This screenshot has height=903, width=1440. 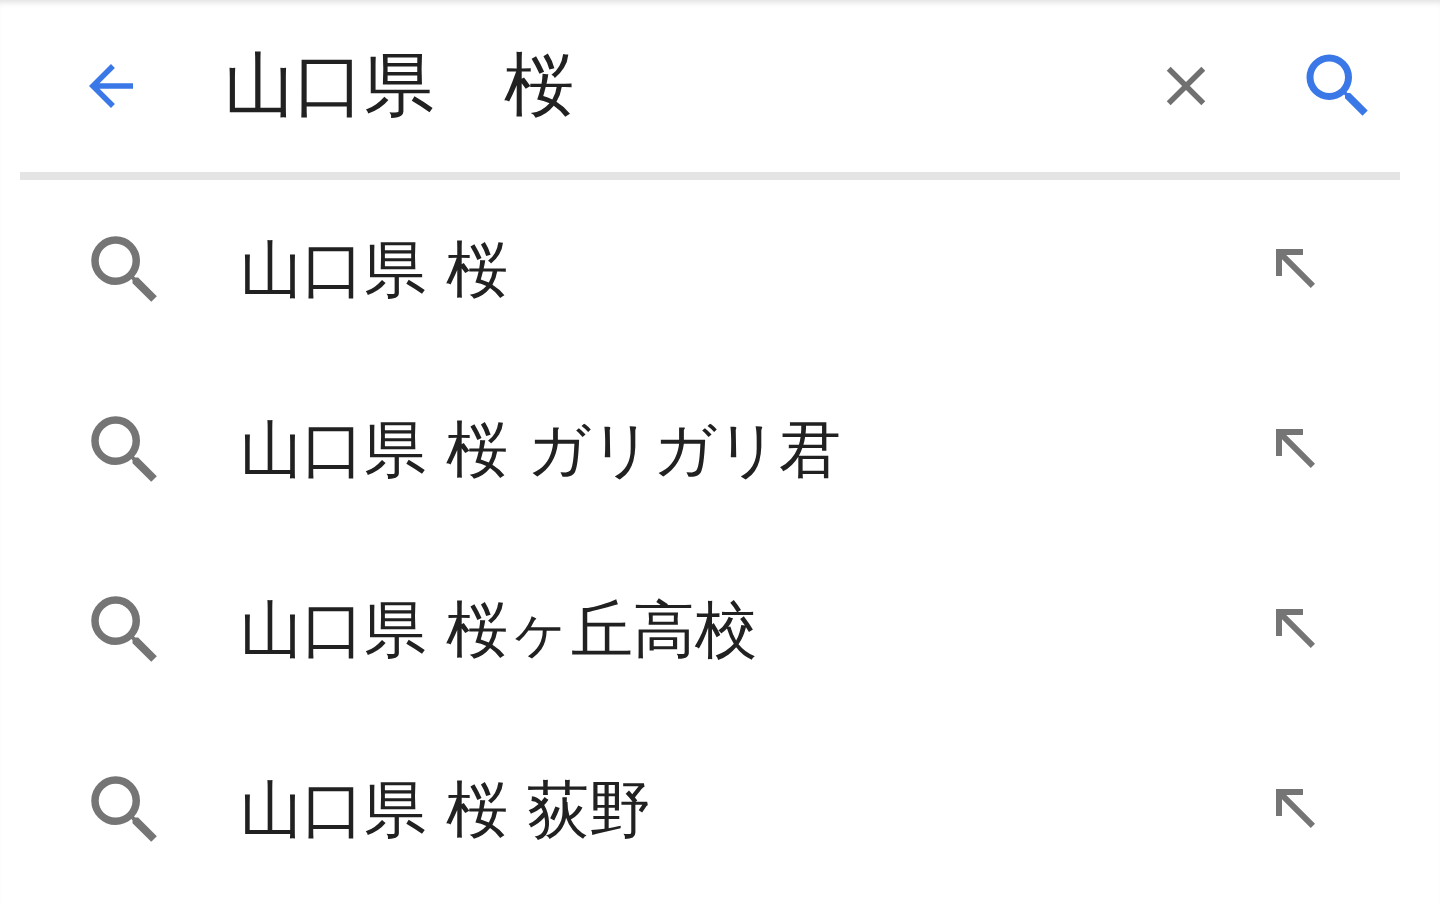 I want to click on search-field: 山口県 桜, so click(x=680, y=86).